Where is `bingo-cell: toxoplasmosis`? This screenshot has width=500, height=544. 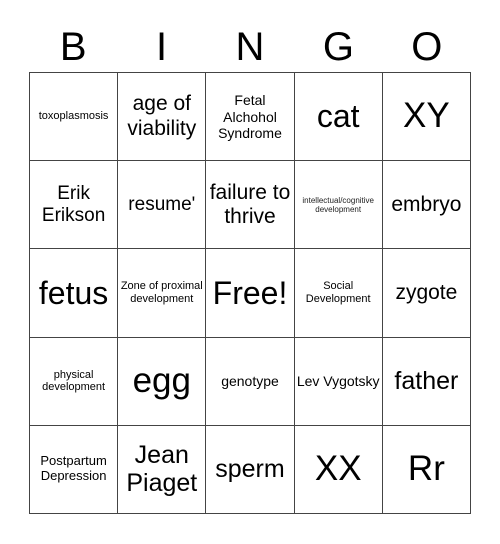
bingo-cell: toxoplasmosis is located at coordinates (74, 117).